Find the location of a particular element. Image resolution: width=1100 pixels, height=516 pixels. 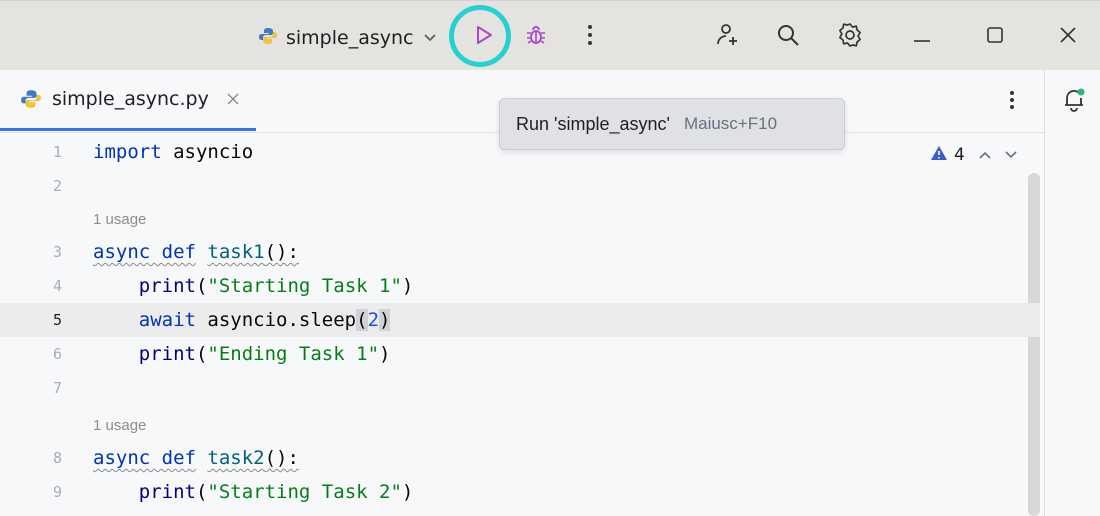

right-tool-strip is located at coordinates (1072, 293).